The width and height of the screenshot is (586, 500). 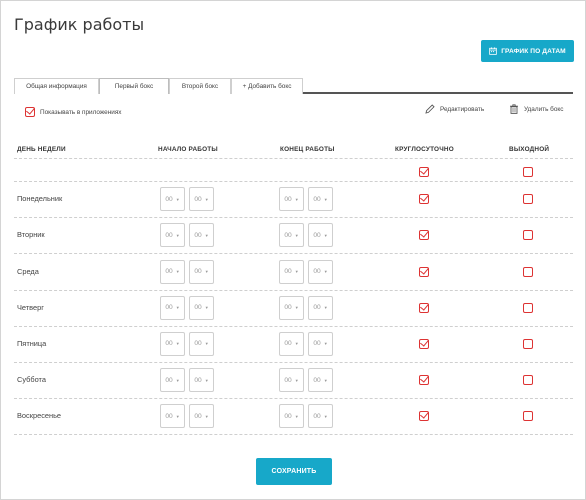 What do you see at coordinates (424, 172) in the screenshot?
I see `all-days-allday-checkbox` at bounding box center [424, 172].